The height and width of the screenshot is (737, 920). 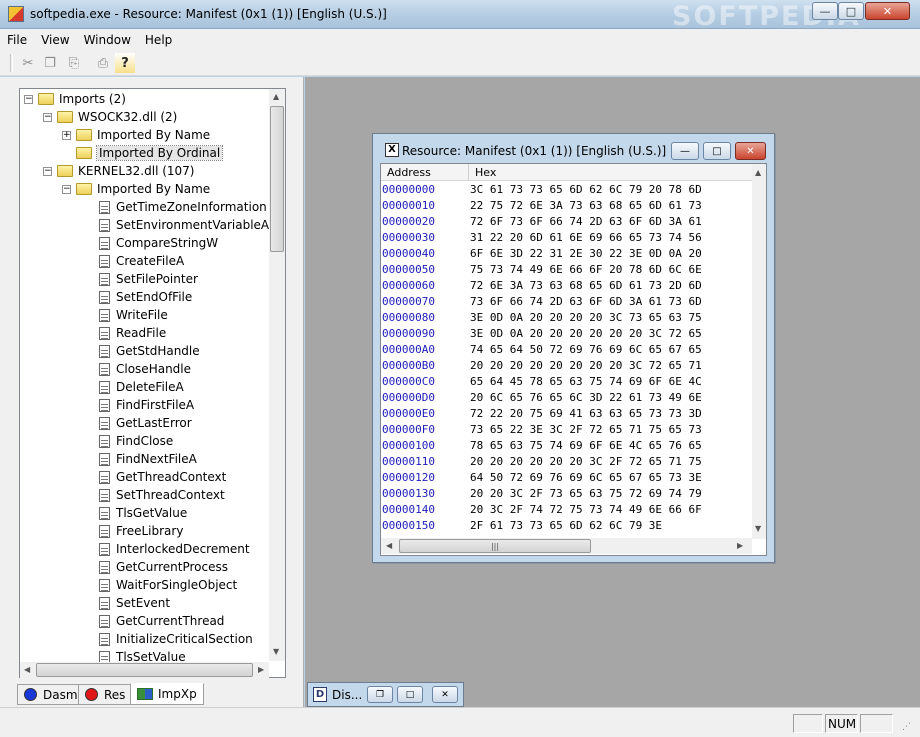 I want to click on tree-node-kernel-by-name: − Imported By Name, so click(x=136, y=189).